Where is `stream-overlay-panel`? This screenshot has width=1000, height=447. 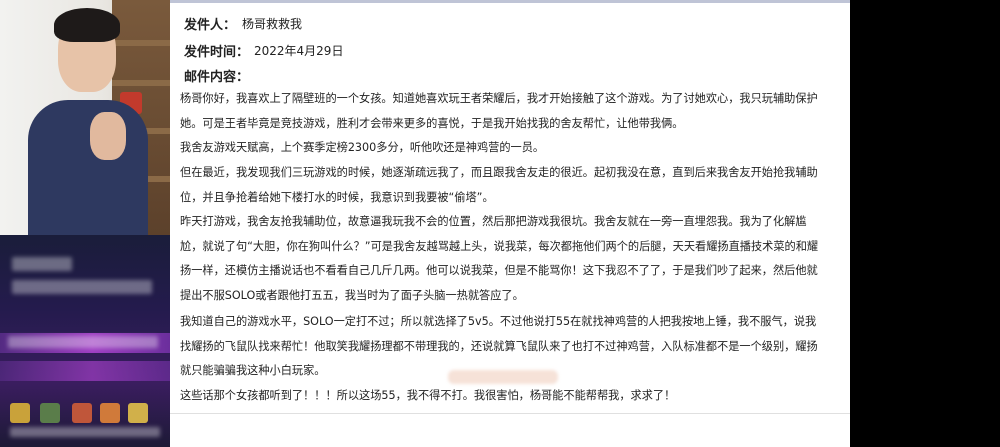 stream-overlay-panel is located at coordinates (92, 341).